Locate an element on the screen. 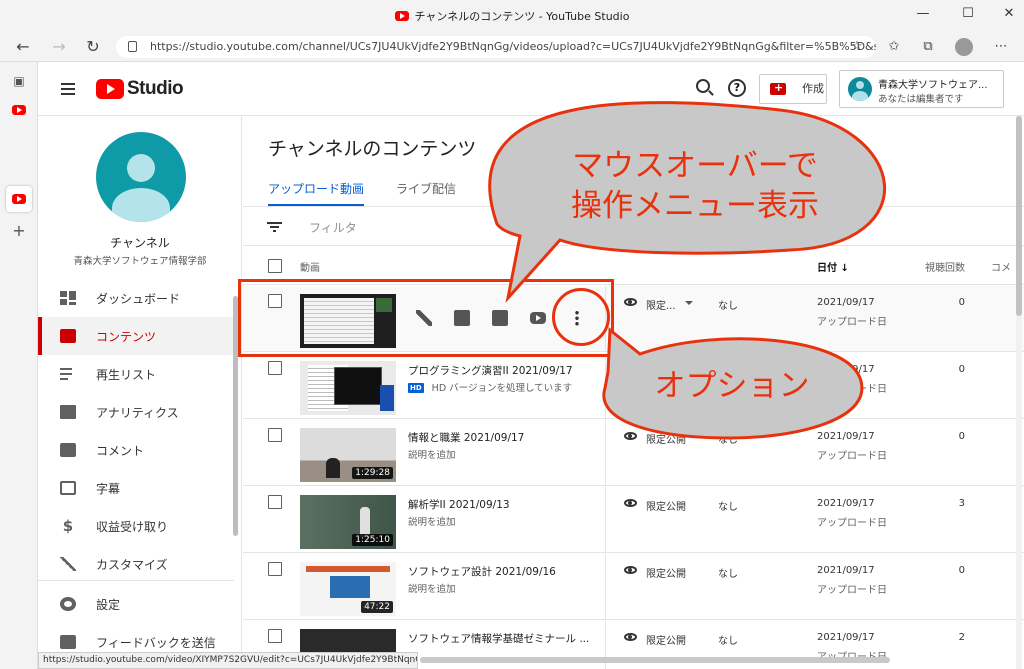 The height and width of the screenshot is (669, 1024). search-icon is located at coordinates (703, 86).